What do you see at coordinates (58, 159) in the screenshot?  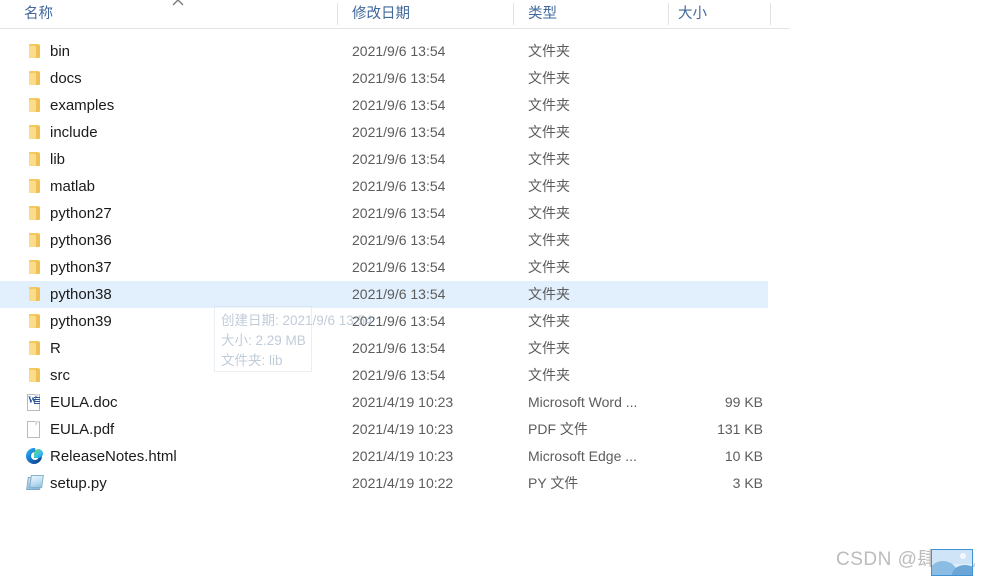 I see `file-name-cell: lib` at bounding box center [58, 159].